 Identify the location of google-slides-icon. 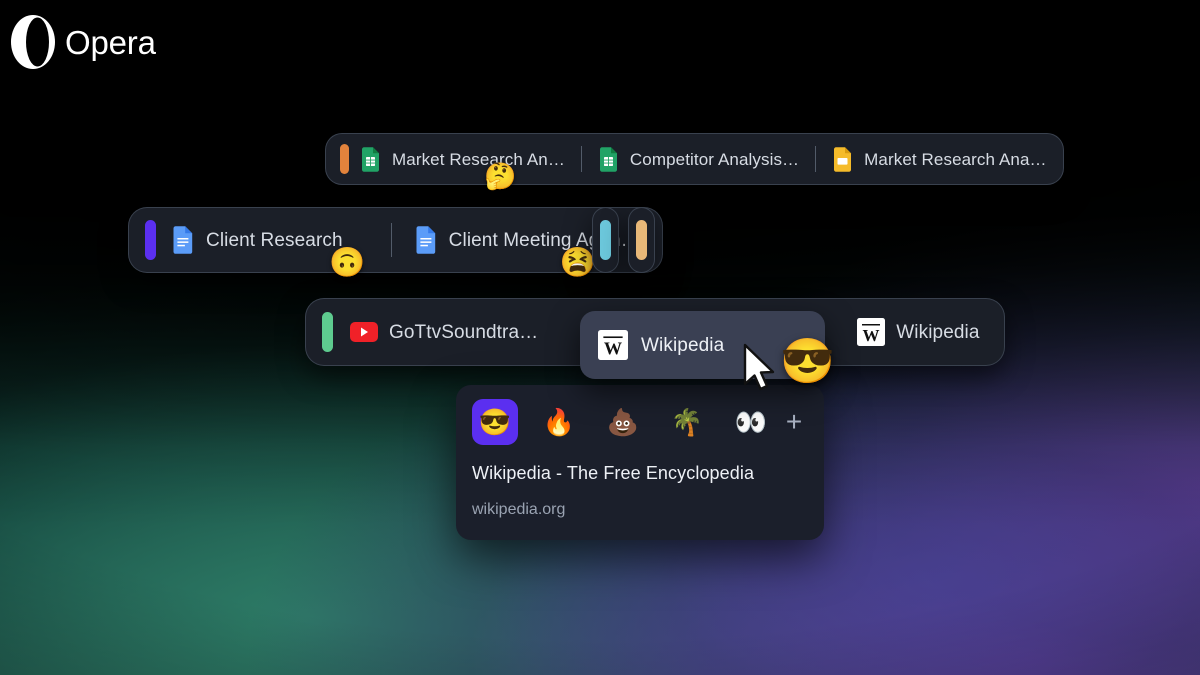
(843, 159).